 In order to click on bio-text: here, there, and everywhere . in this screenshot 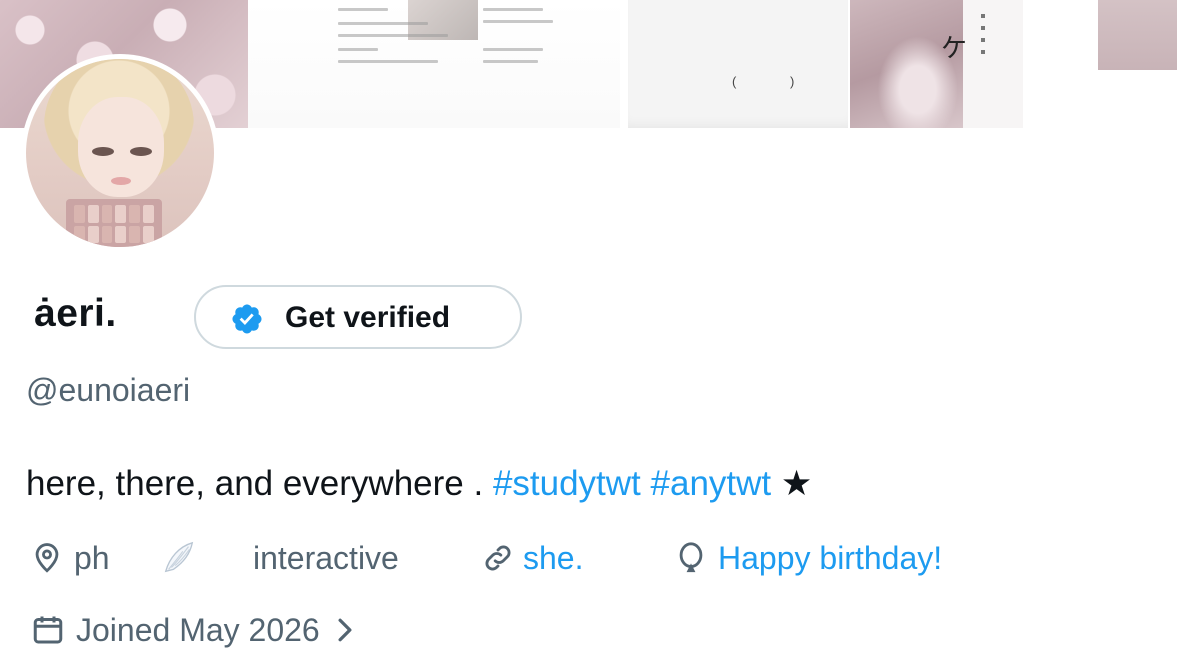, I will do `click(259, 483)`.